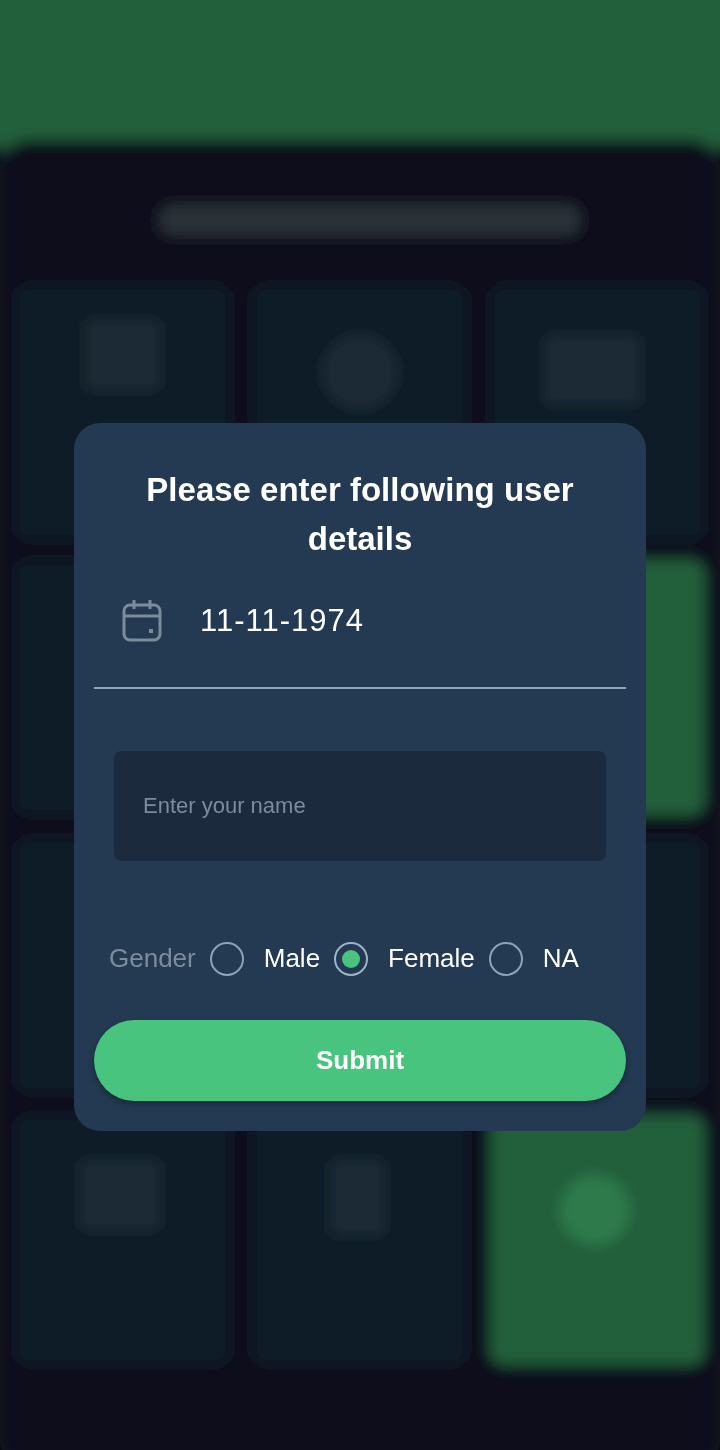 The height and width of the screenshot is (1450, 720). Describe the element at coordinates (351, 958) in the screenshot. I see `radio-button-selected` at that location.